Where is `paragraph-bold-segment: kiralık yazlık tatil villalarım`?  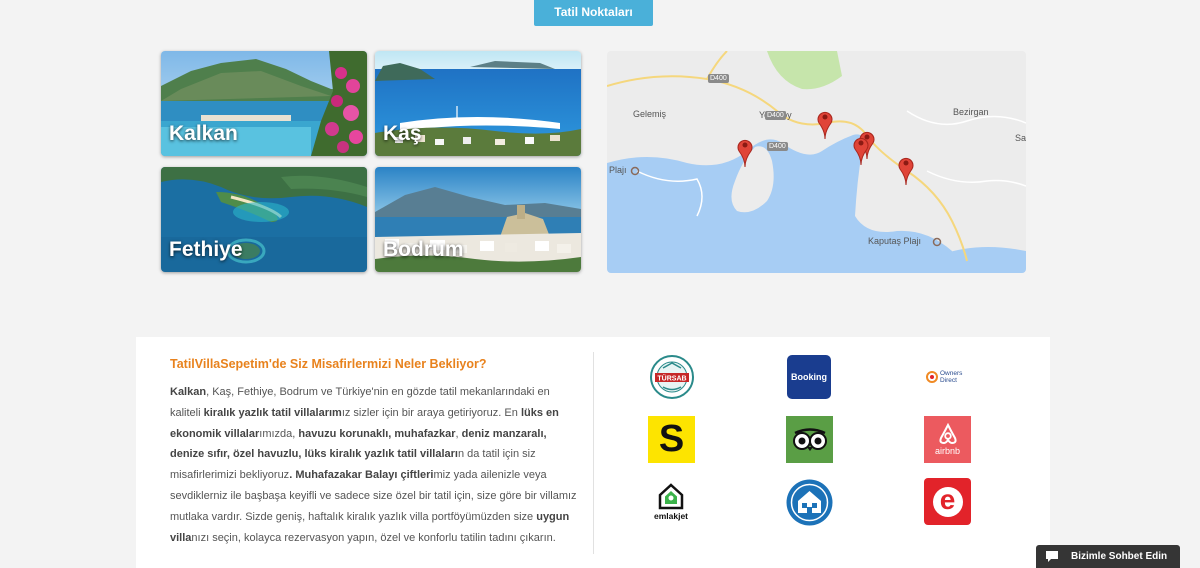 paragraph-bold-segment: kiralık yazlık tatil villalarım is located at coordinates (272, 412).